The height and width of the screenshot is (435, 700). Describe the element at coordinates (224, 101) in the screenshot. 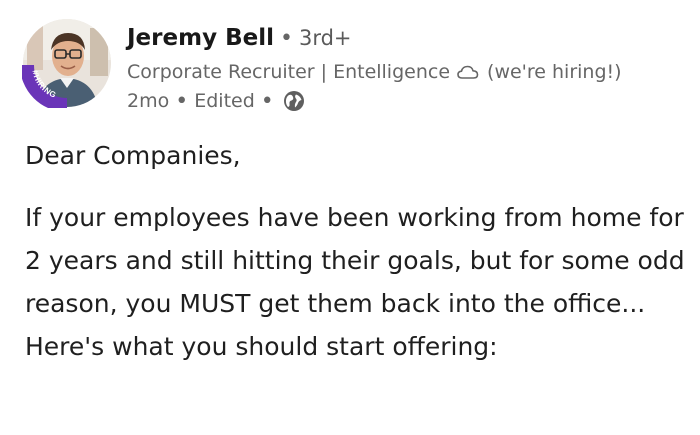

I see `edited-label: Edited` at that location.